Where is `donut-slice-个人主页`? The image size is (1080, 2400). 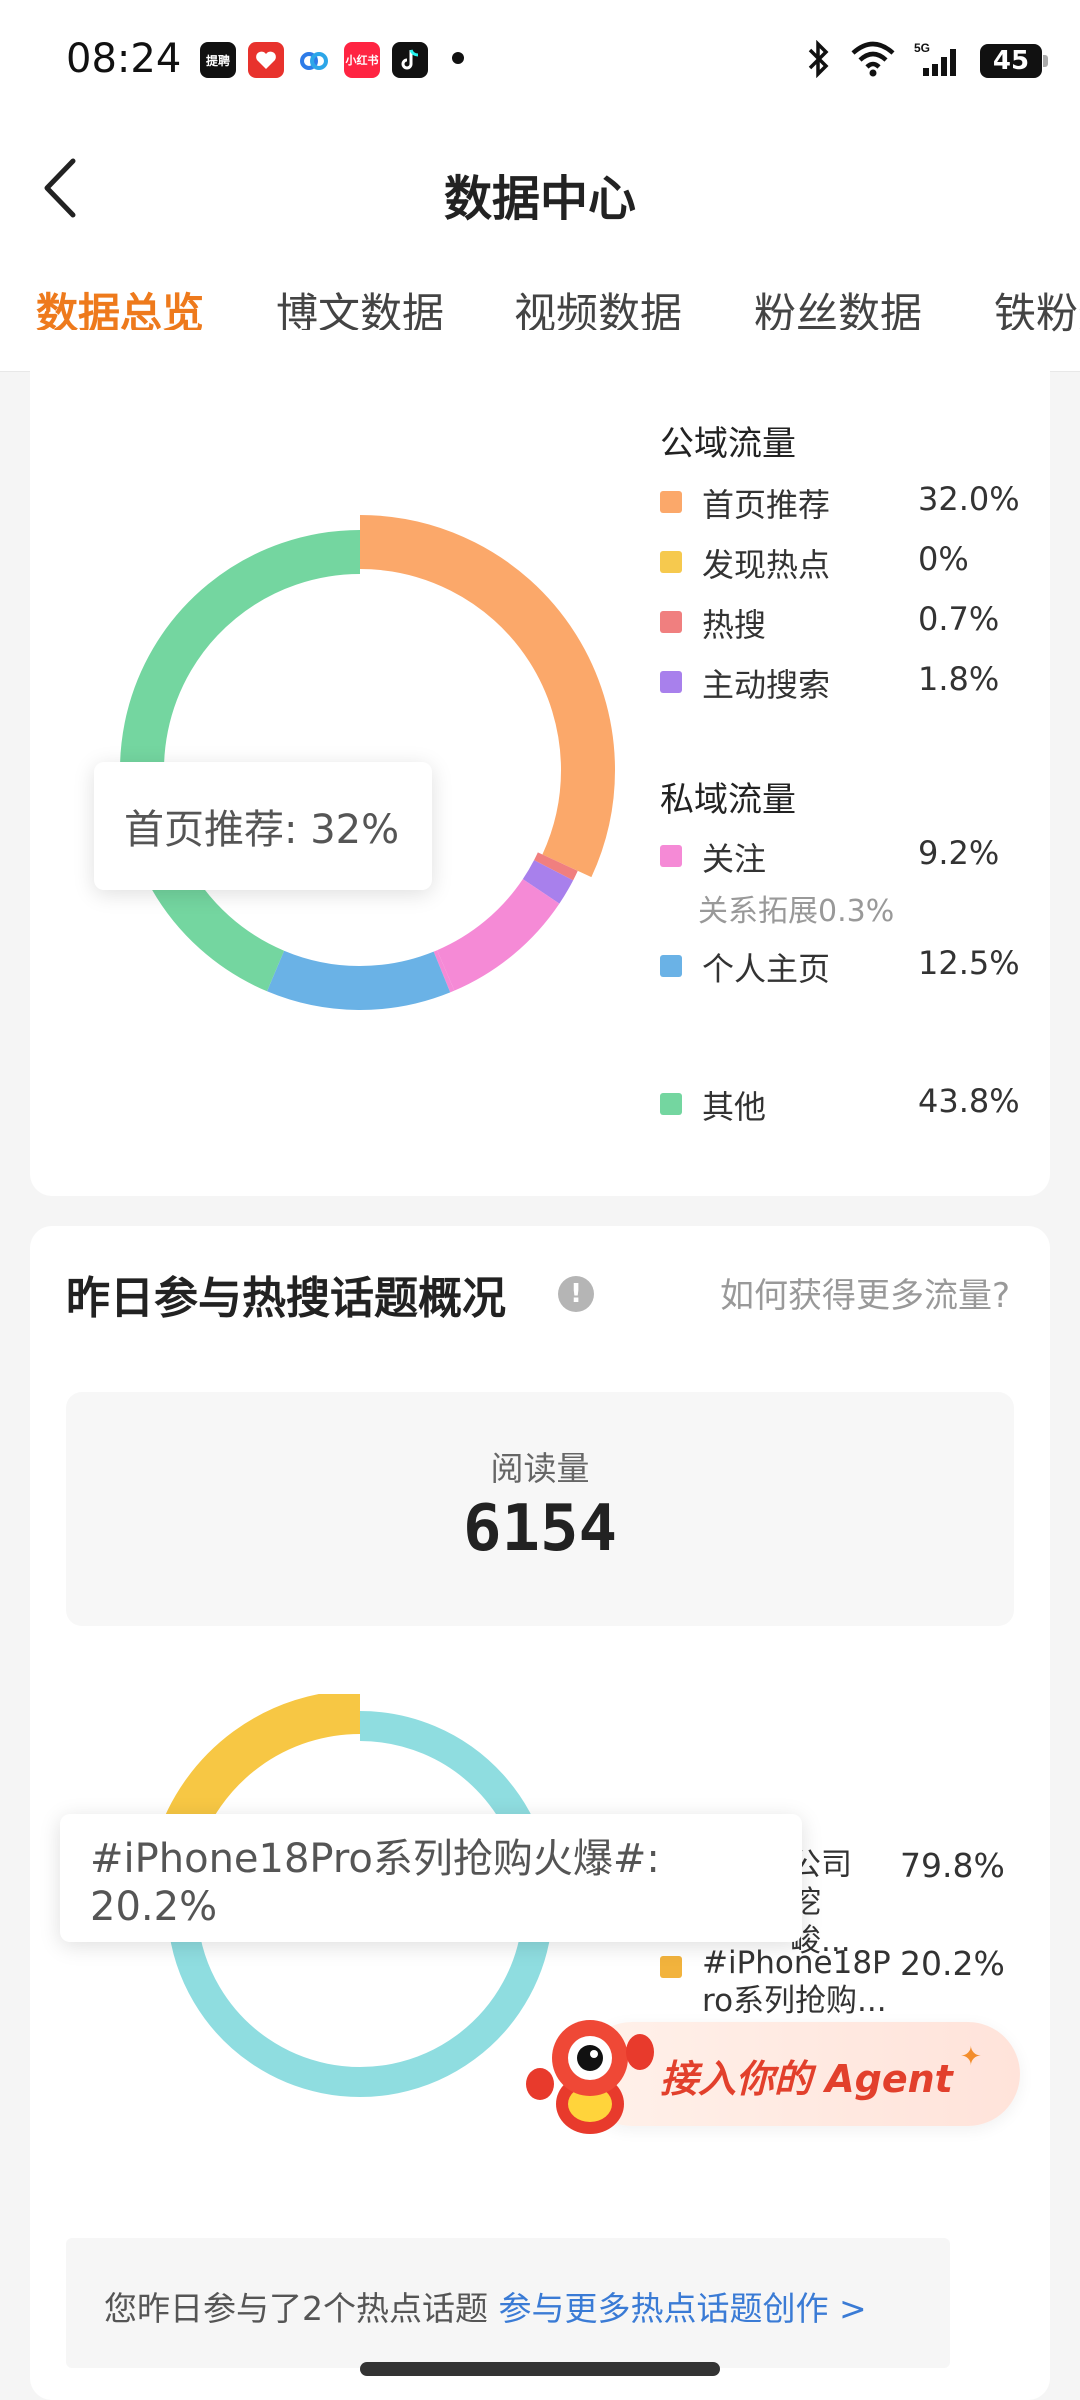 donut-slice-个人主页 is located at coordinates (359, 980).